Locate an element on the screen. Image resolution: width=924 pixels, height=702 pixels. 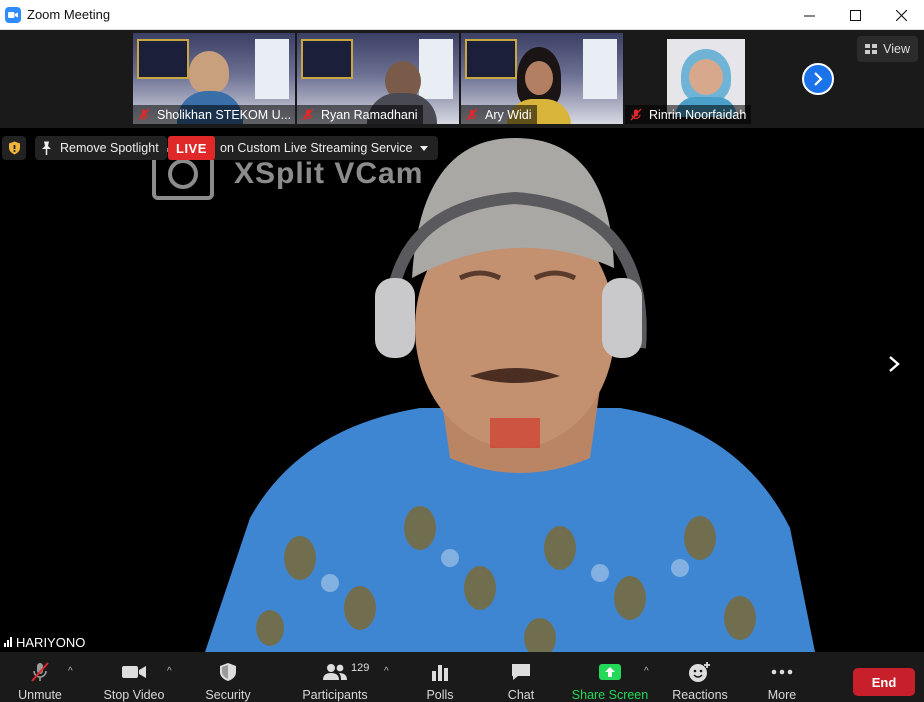
pin-icon is located at coordinates (46, 148).